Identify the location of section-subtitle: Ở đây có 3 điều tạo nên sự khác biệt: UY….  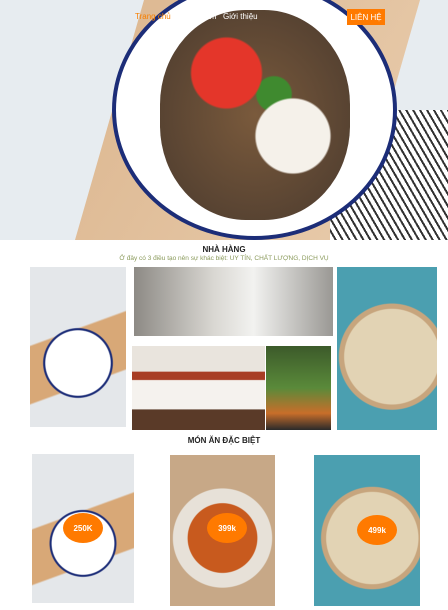
(224, 258).